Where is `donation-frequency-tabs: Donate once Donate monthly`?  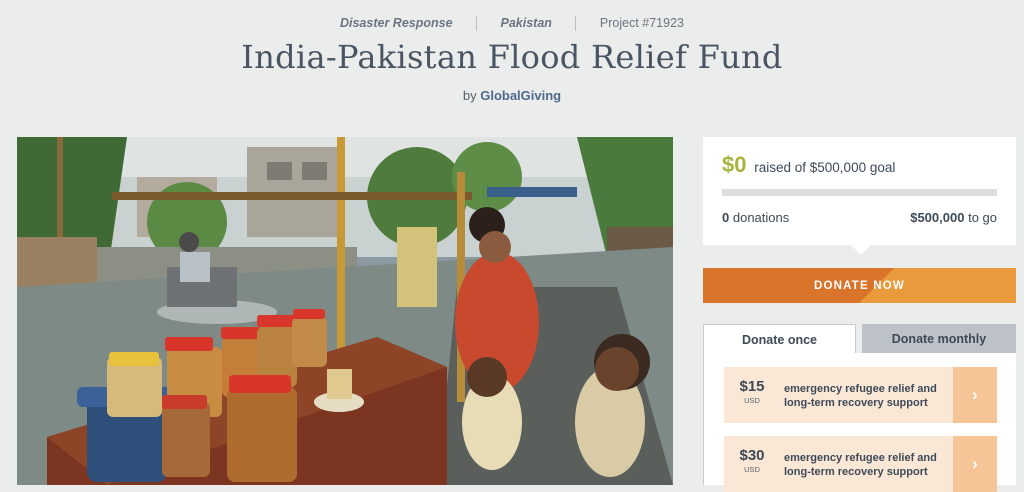
donation-frequency-tabs: Donate once Donate monthly is located at coordinates (859, 339).